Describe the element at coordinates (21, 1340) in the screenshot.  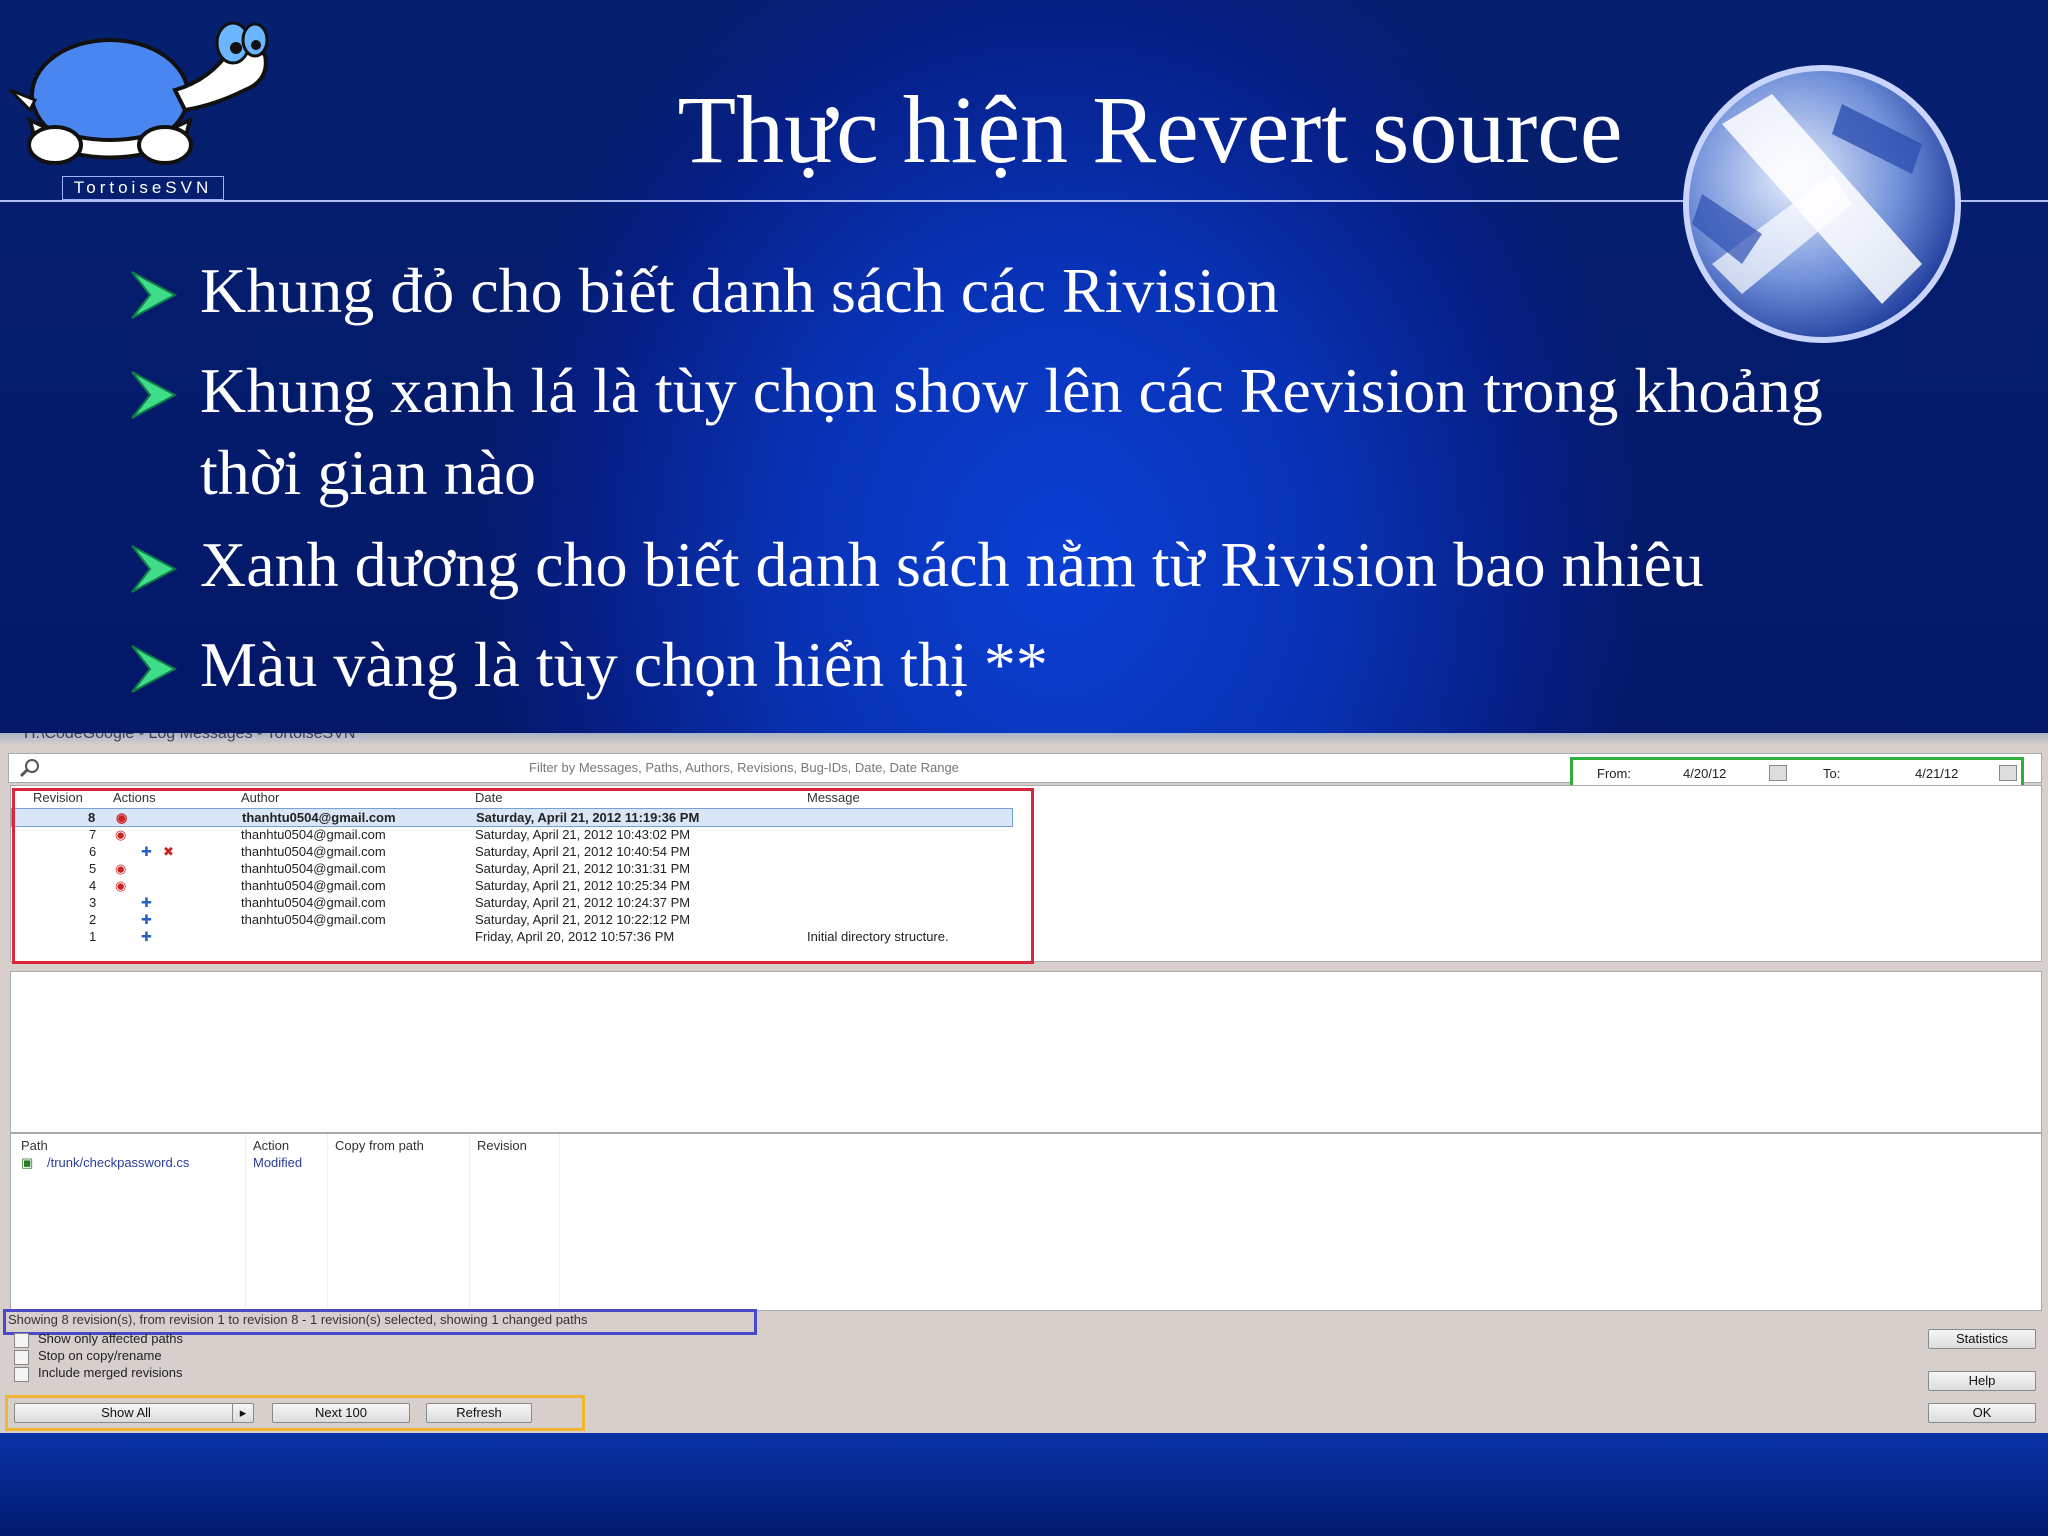
I see `show-only-affected-checkbox` at that location.